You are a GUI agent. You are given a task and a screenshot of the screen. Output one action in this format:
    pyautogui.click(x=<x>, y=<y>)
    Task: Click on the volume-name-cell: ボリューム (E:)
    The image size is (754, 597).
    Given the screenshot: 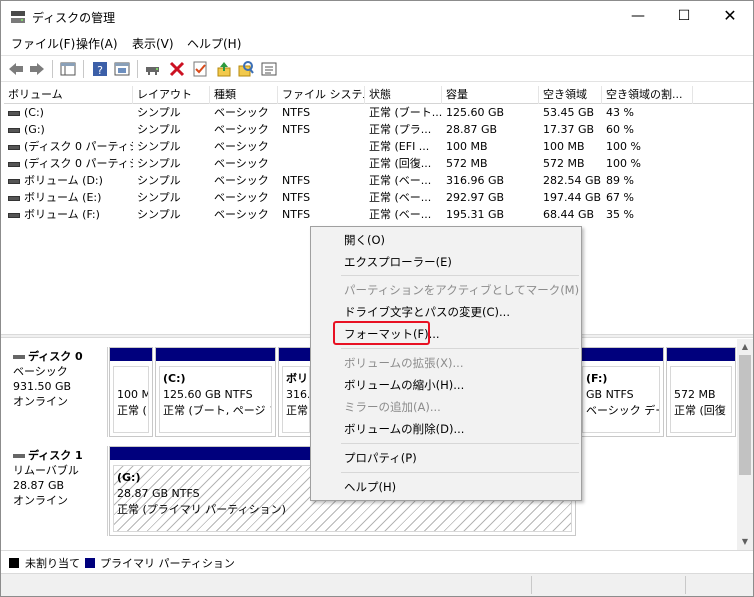 What is the action you would take?
    pyautogui.click(x=68, y=198)
    